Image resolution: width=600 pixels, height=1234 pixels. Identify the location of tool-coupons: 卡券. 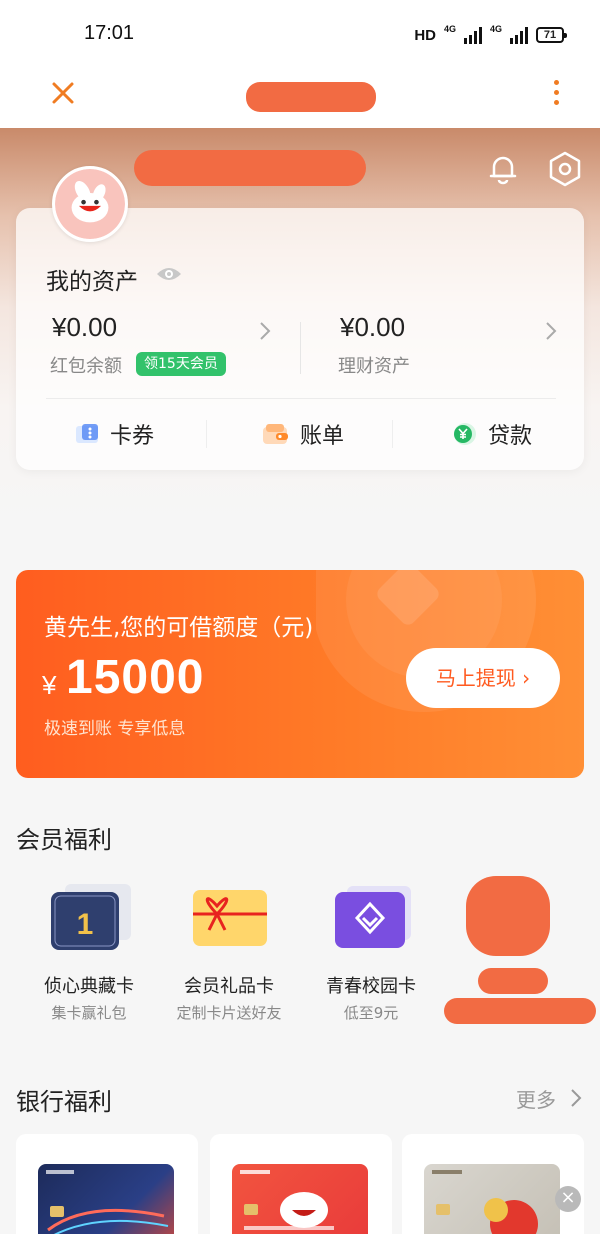
(114, 434).